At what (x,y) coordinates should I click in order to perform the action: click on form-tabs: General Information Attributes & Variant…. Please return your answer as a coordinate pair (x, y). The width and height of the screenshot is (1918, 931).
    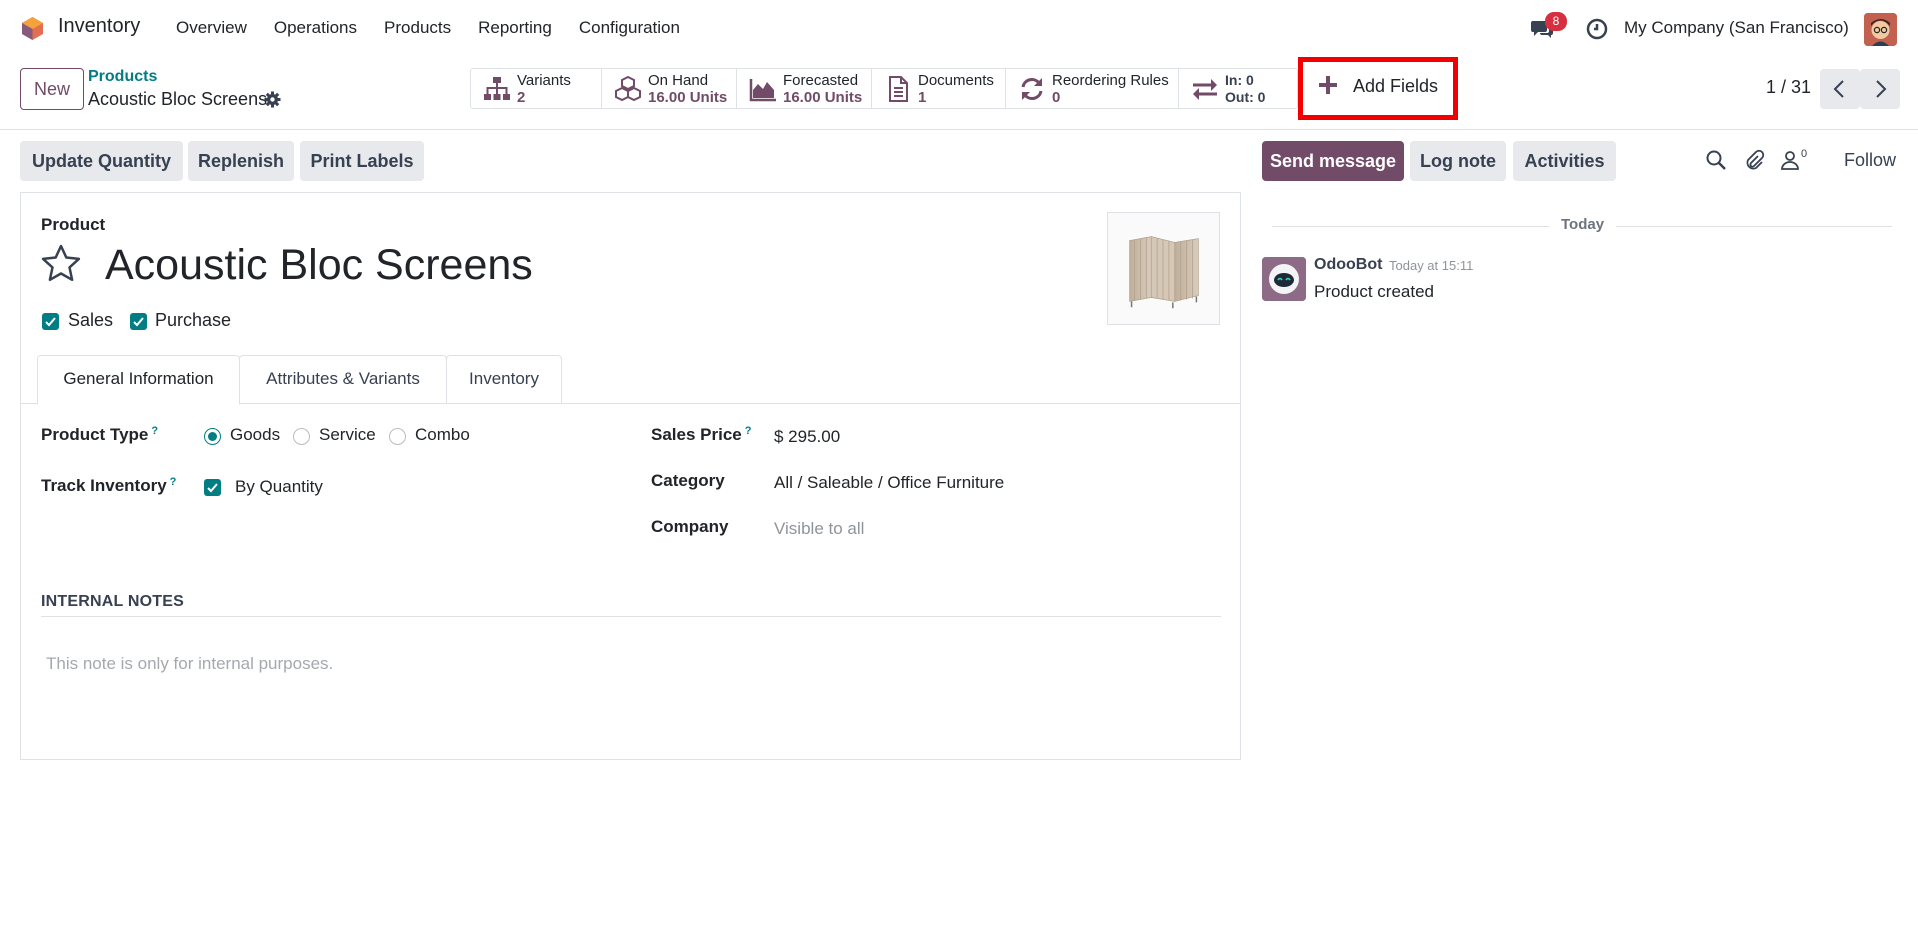
    Looking at the image, I should click on (630, 380).